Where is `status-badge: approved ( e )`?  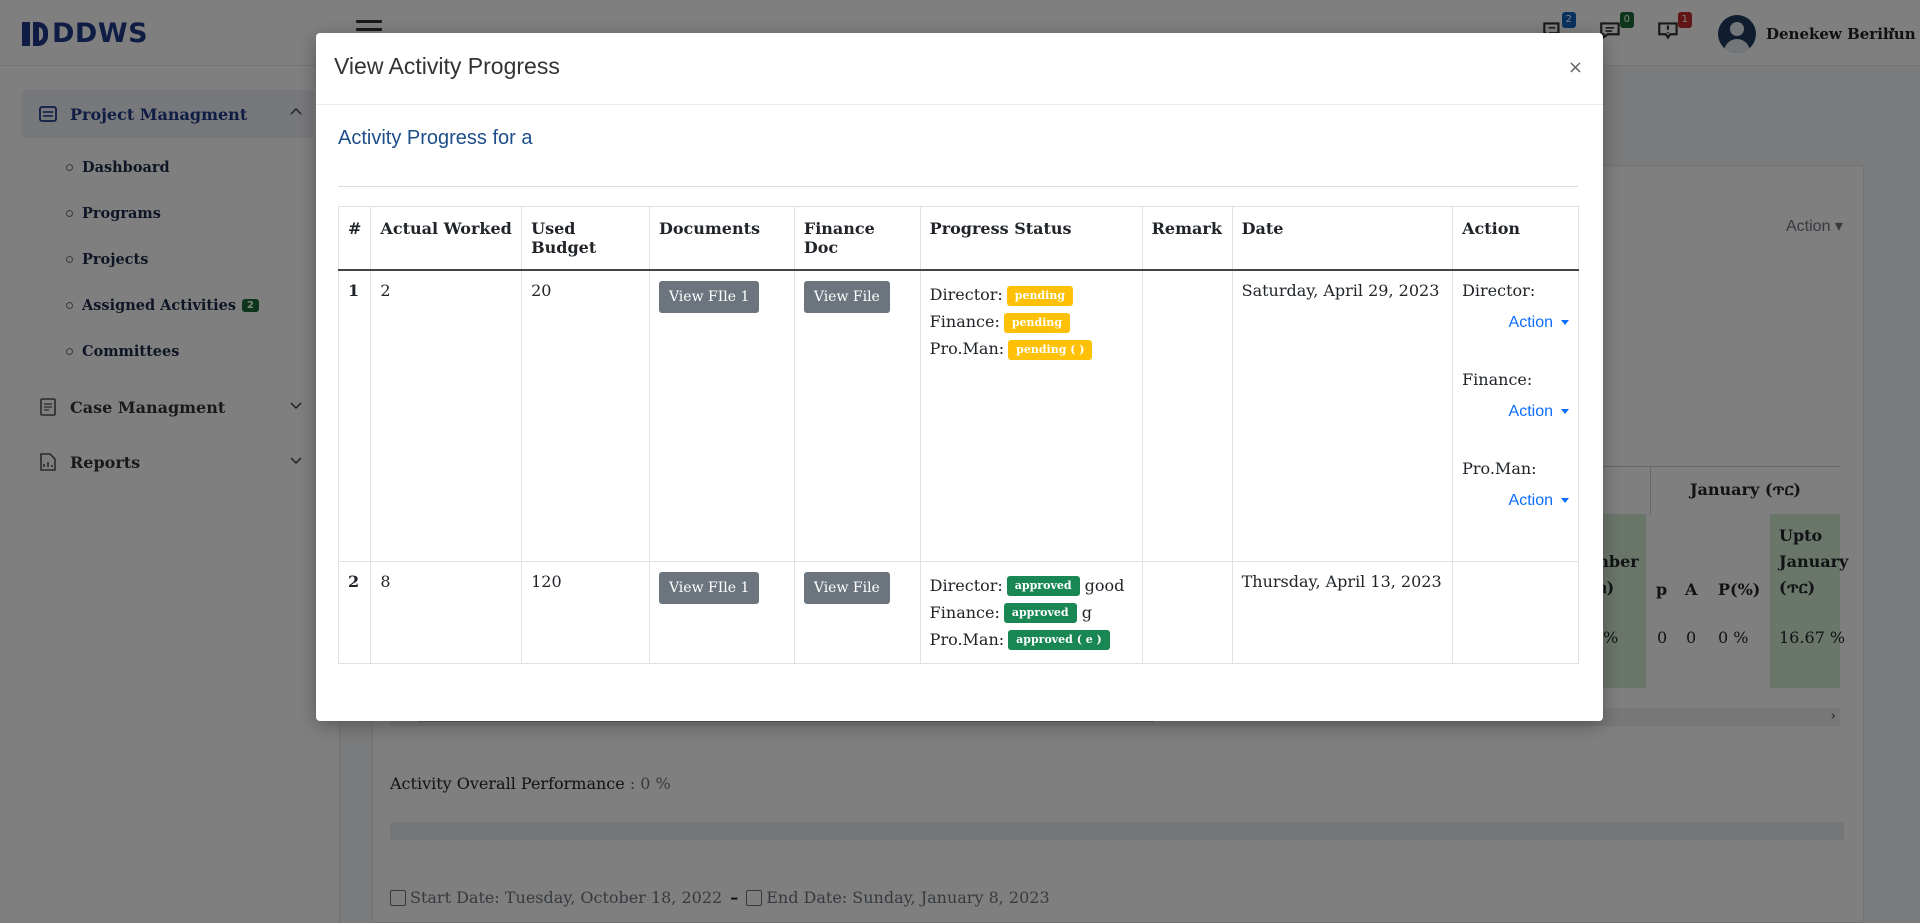 status-badge: approved ( e ) is located at coordinates (1059, 640).